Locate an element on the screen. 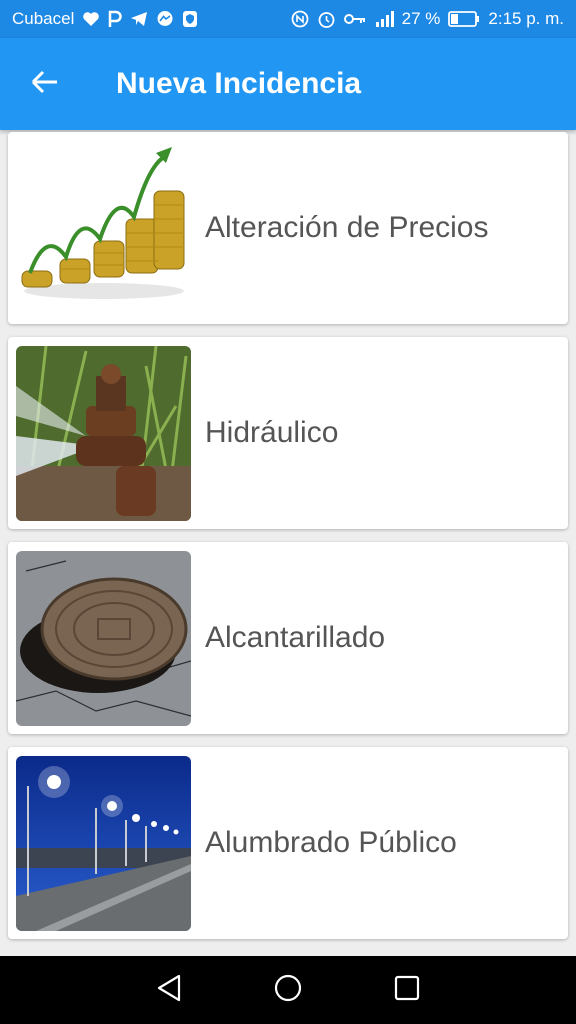  nfc-icon is located at coordinates (300, 19).